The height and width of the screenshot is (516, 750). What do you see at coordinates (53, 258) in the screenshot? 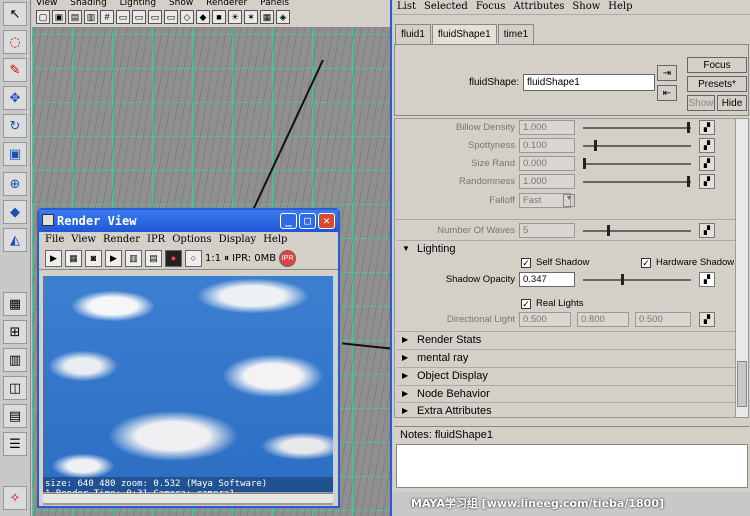
I see `redo-render-icon: ▶` at bounding box center [53, 258].